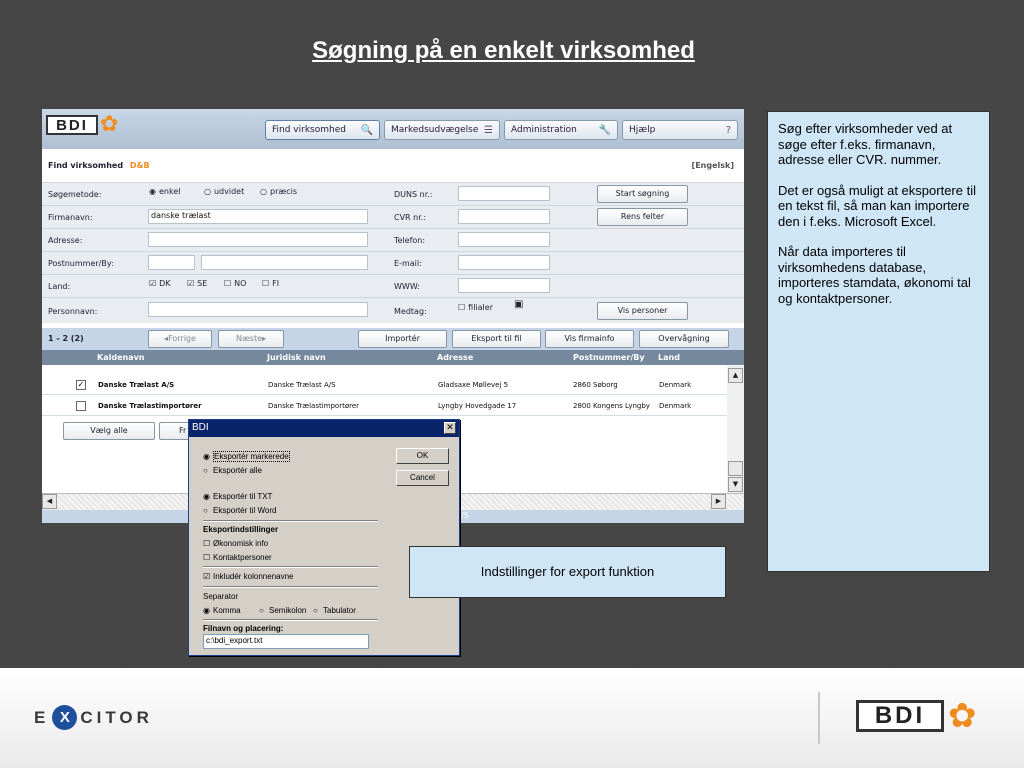 This screenshot has height=768, width=1024. What do you see at coordinates (422, 456) in the screenshot?
I see `ok-button: OK` at bounding box center [422, 456].